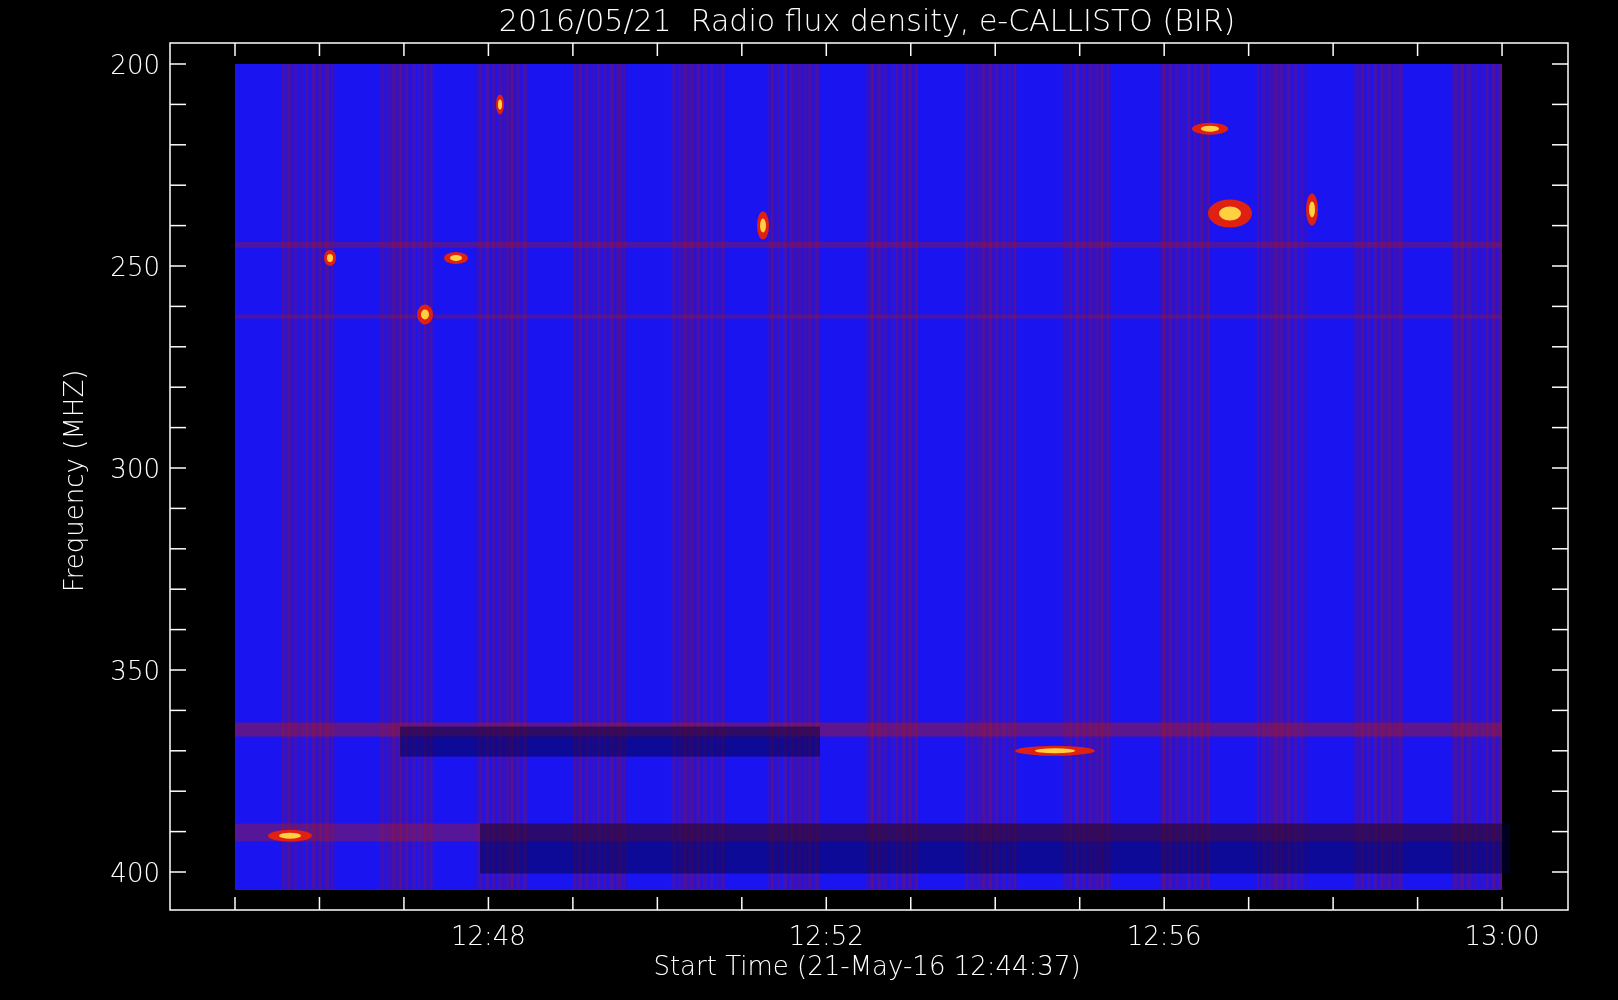  Describe the element at coordinates (867, 966) in the screenshot. I see `x-axis-label: Start Time (21-May-16 12:44:37)` at that location.